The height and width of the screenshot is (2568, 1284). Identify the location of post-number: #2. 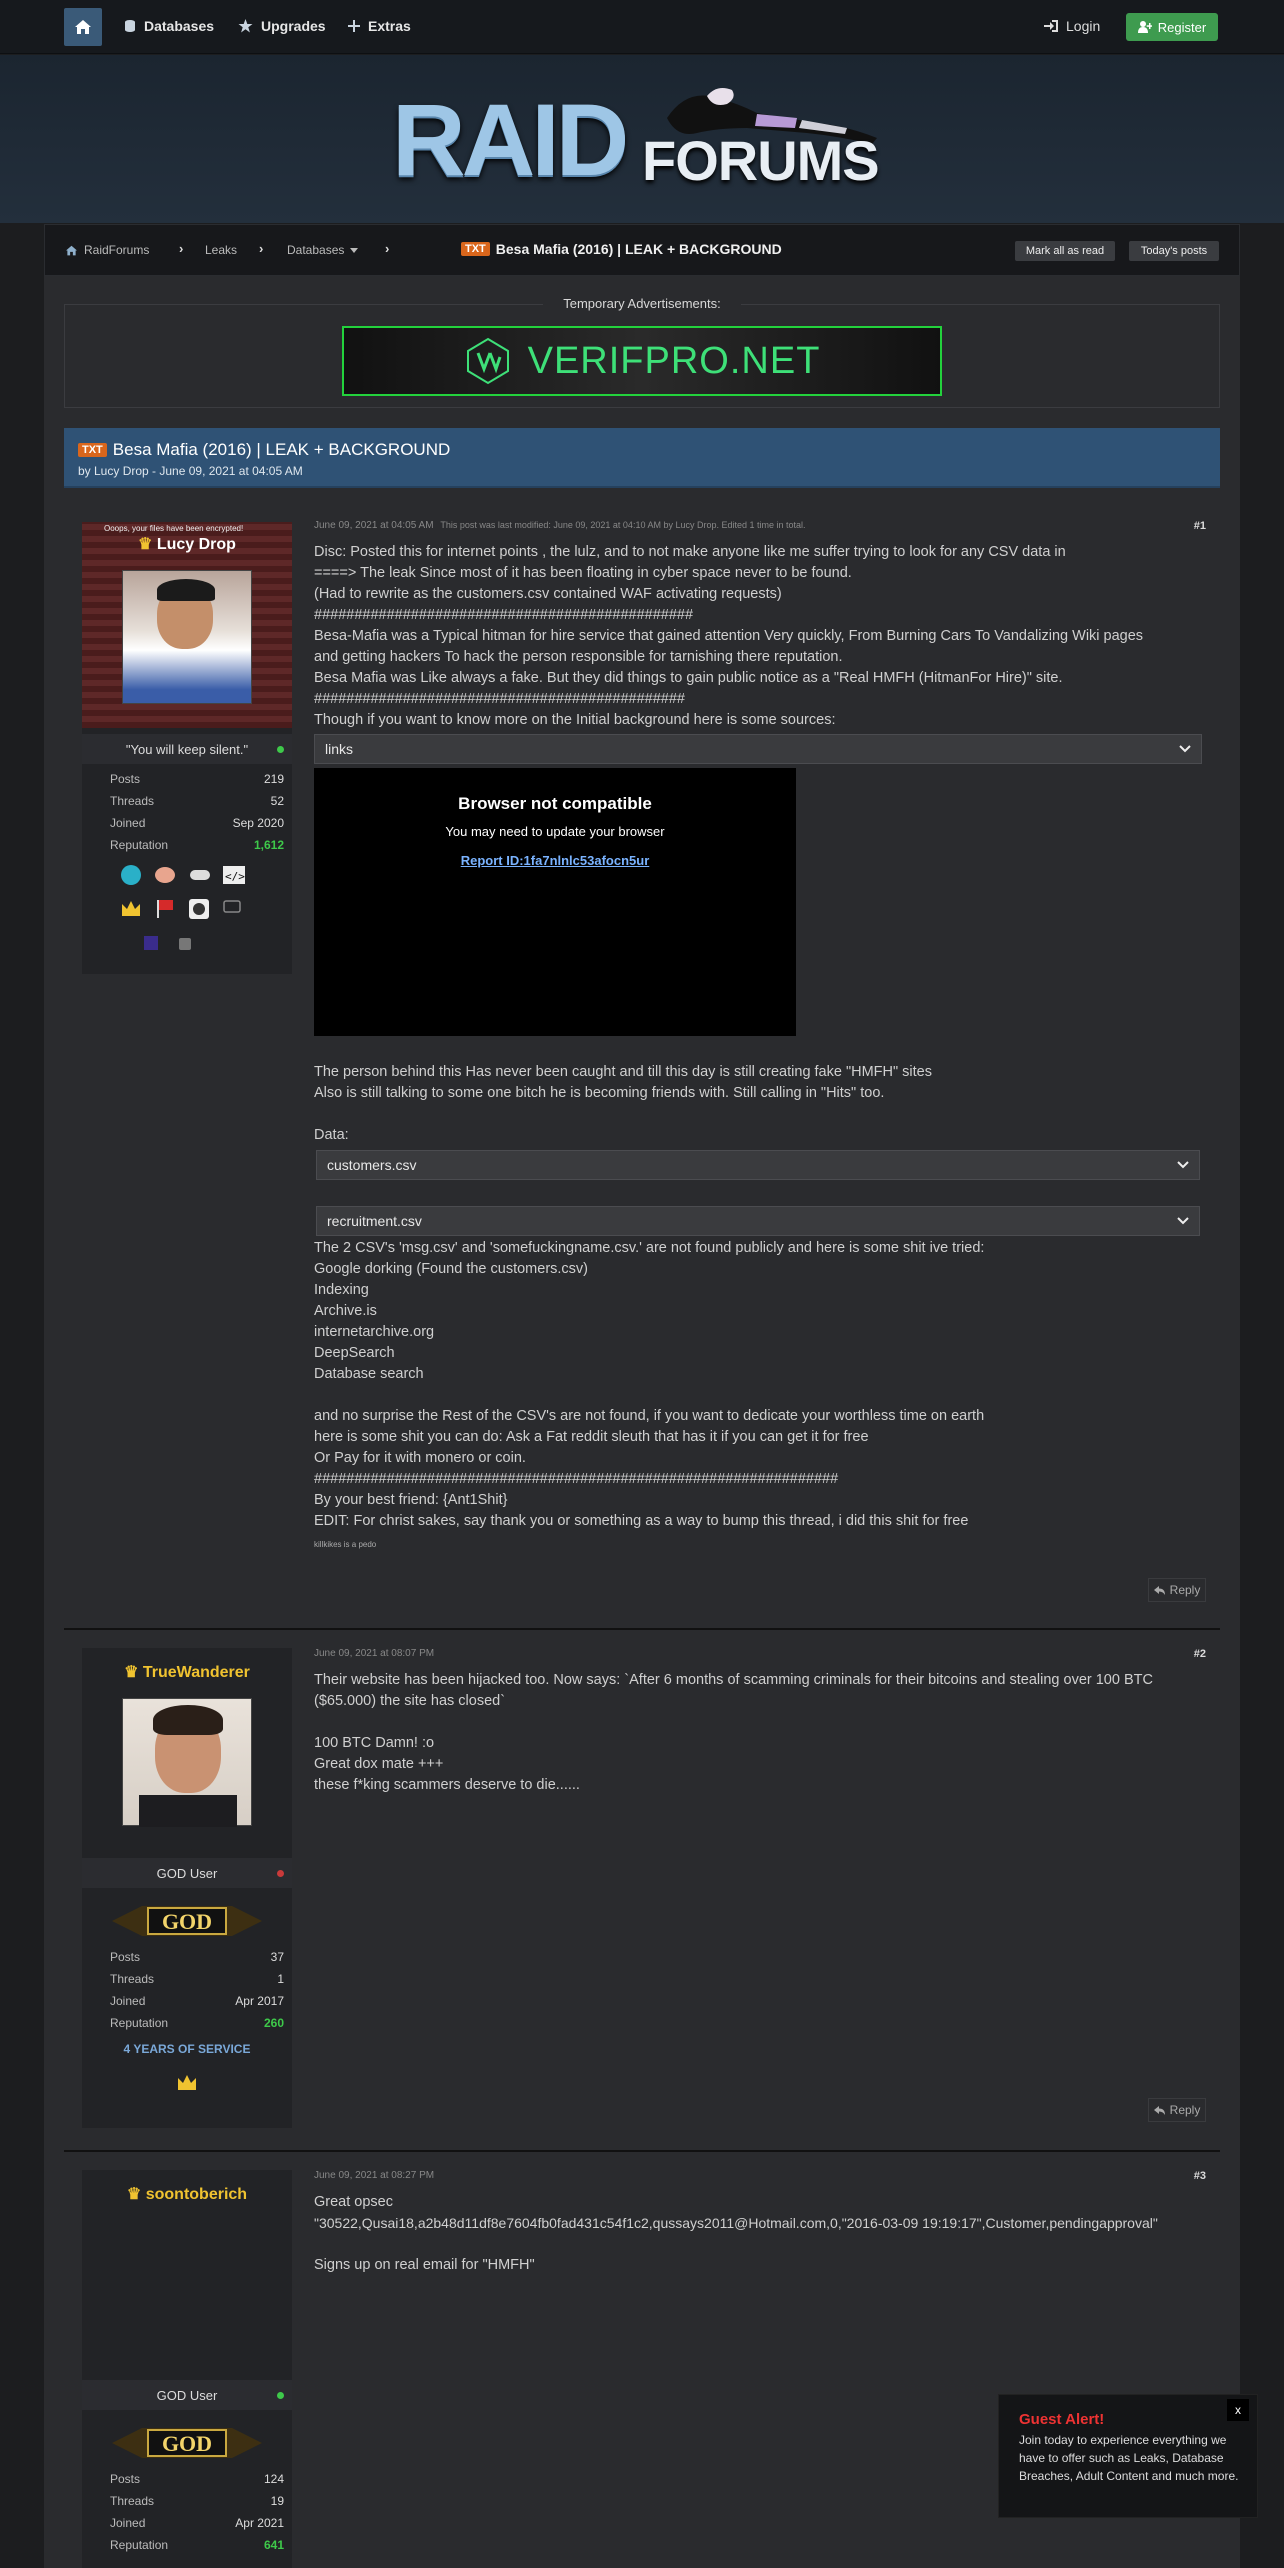
(1200, 1654).